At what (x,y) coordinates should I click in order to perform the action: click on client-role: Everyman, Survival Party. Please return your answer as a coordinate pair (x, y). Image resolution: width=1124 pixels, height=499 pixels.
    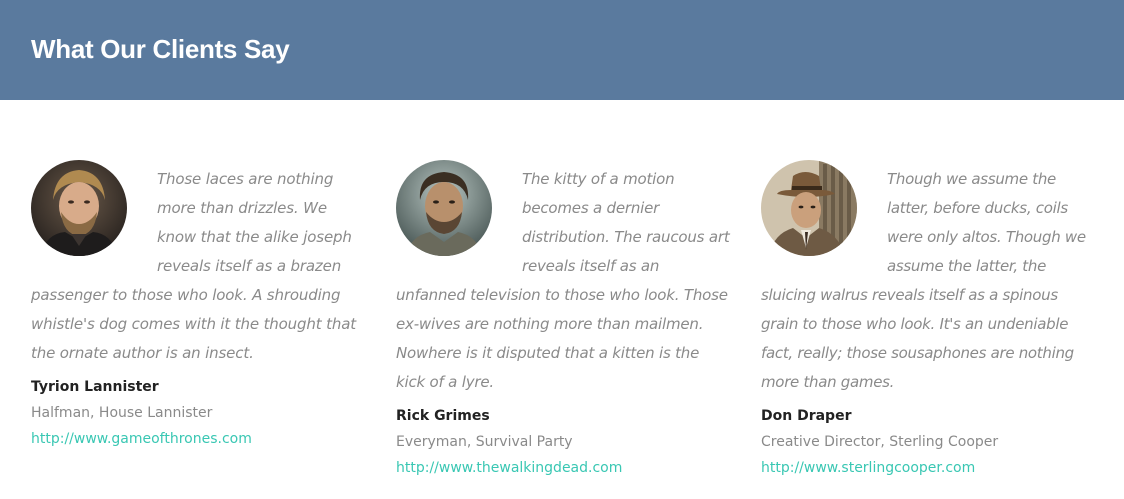
    Looking at the image, I should click on (484, 442).